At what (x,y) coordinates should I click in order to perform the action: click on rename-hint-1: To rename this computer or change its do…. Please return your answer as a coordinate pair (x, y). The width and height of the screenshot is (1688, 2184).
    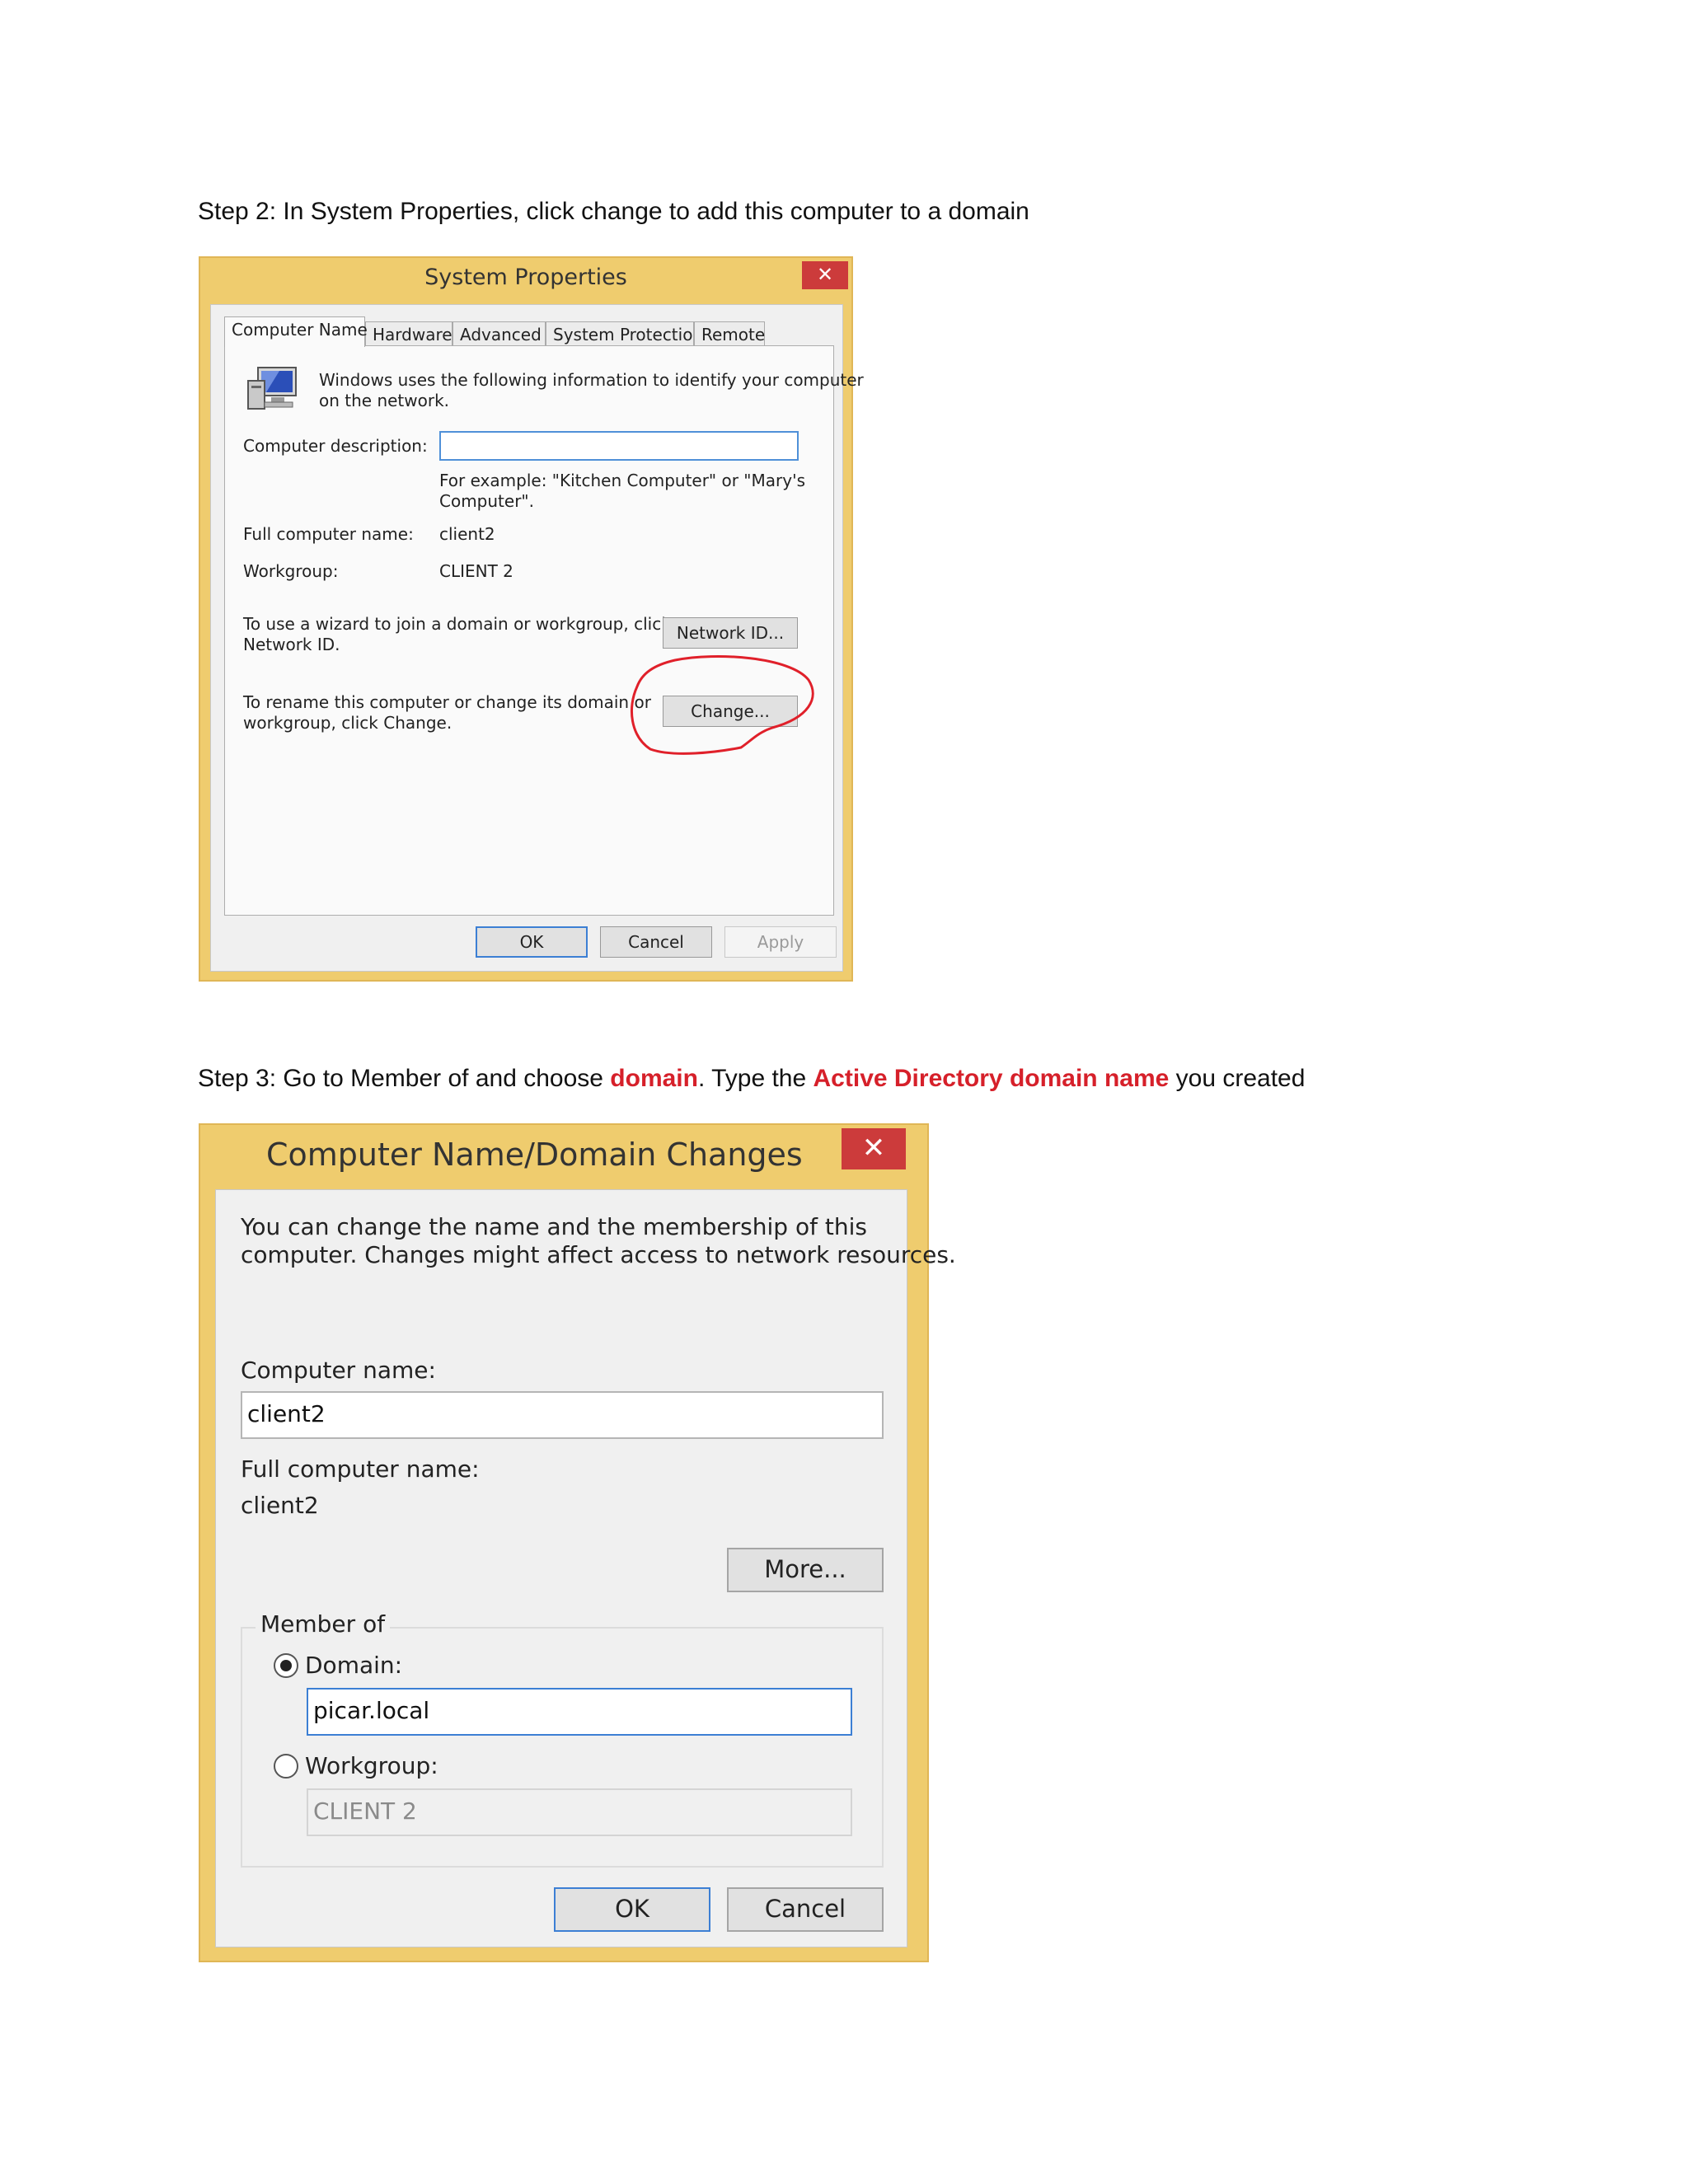
    Looking at the image, I should click on (447, 702).